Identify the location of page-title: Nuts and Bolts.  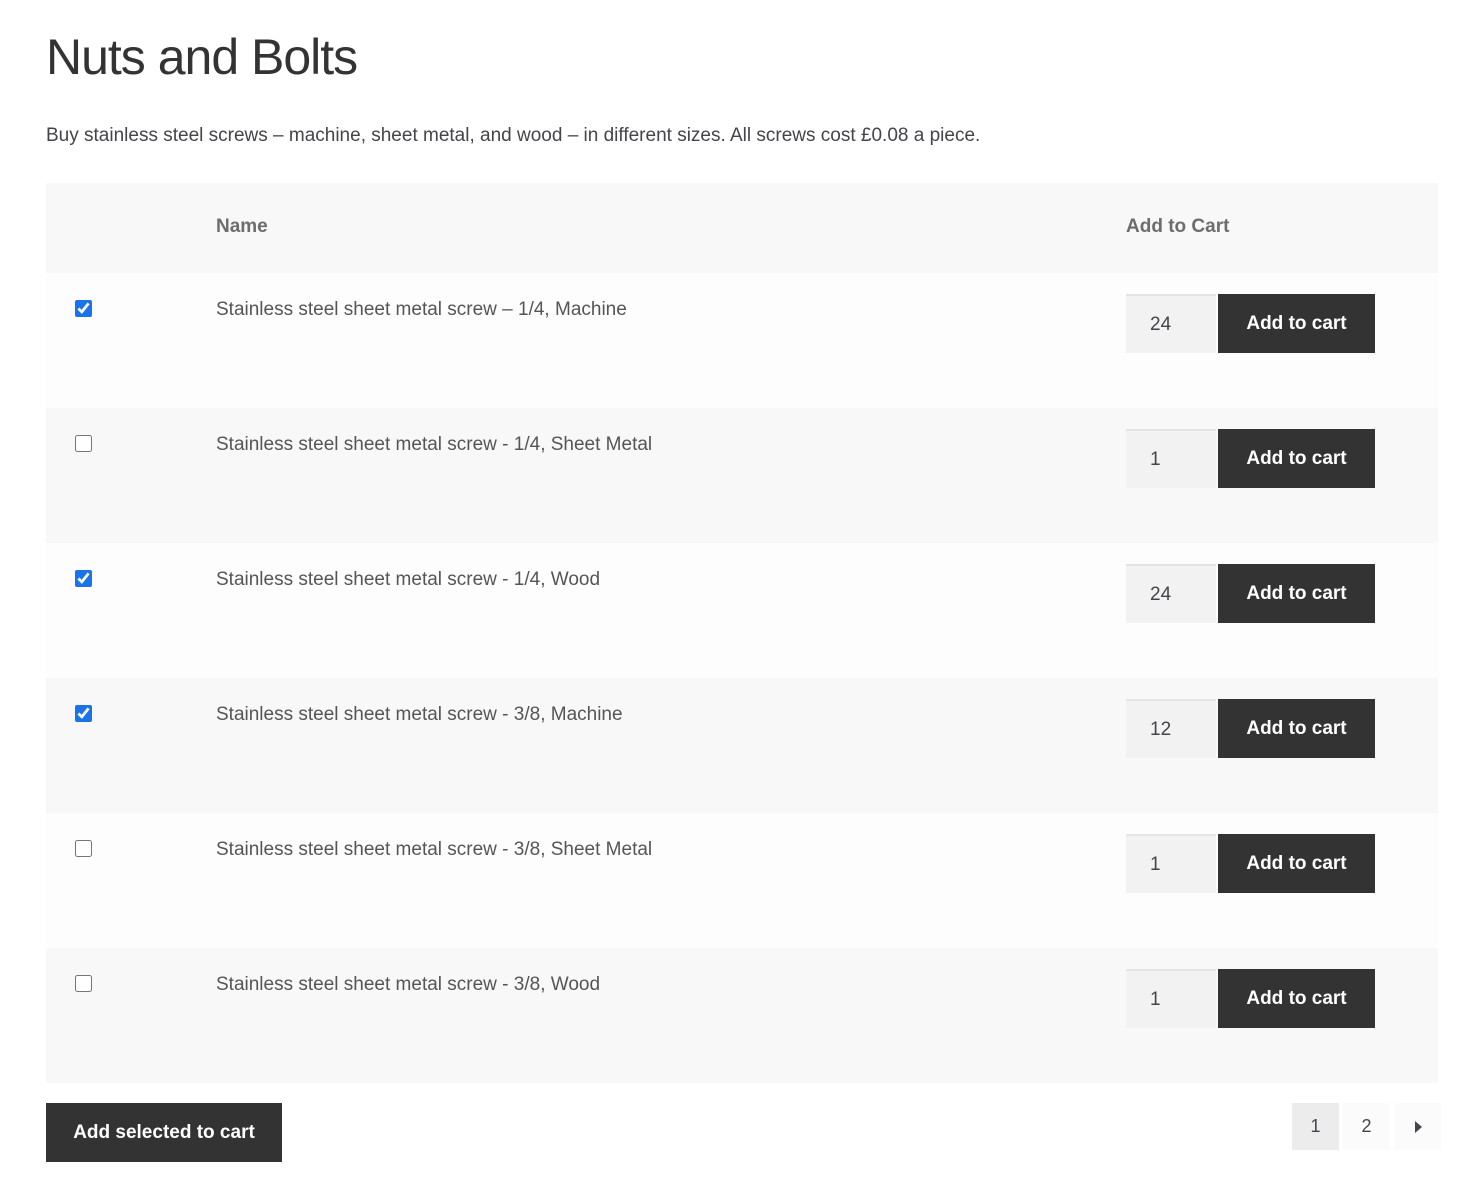
(202, 57).